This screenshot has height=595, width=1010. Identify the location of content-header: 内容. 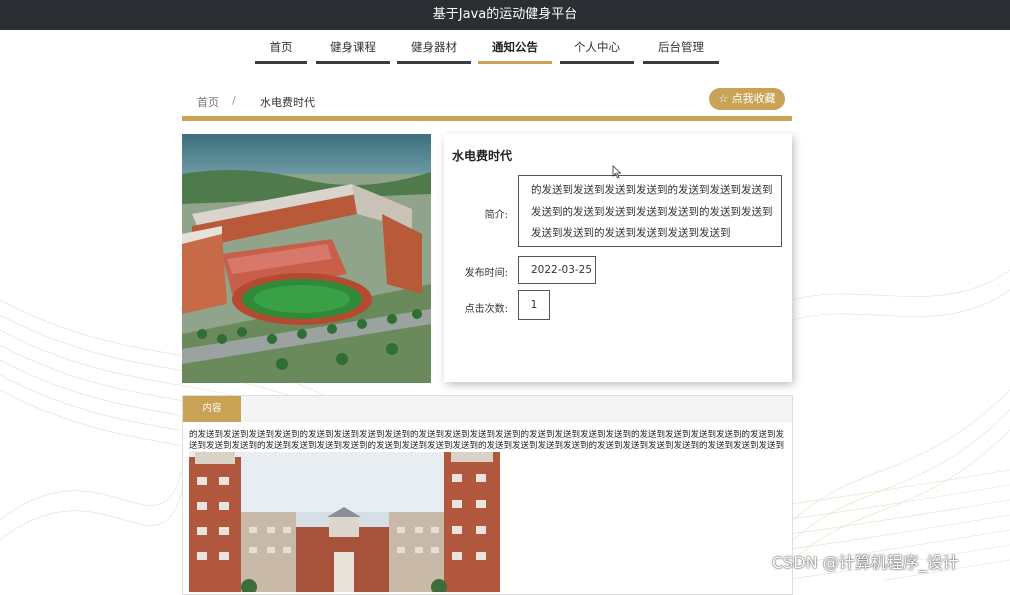
(487, 409).